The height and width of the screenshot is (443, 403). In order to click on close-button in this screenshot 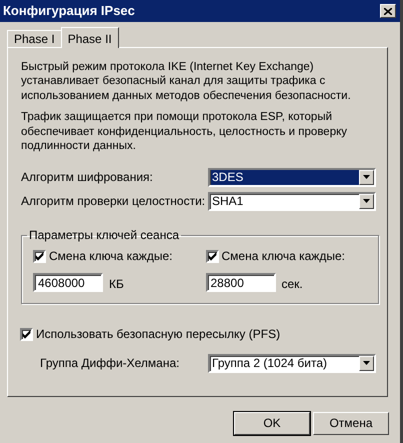, I will do `click(388, 11)`.